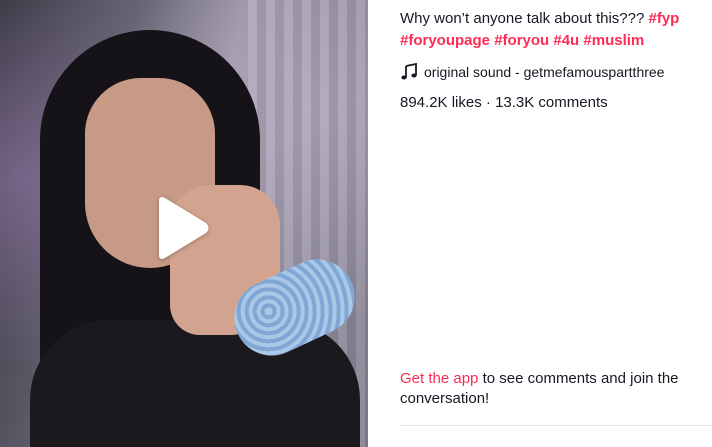 The height and width of the screenshot is (447, 712). Describe the element at coordinates (544, 72) in the screenshot. I see `music-label: original sound - getmefamouspartthree` at that location.